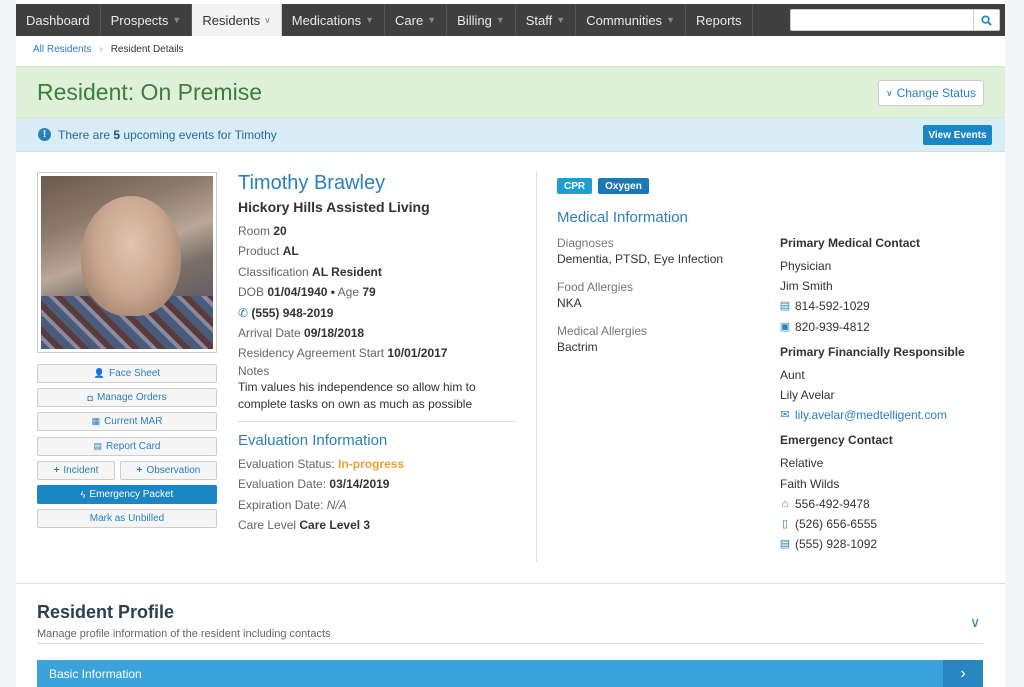 The height and width of the screenshot is (687, 1024). What do you see at coordinates (237, 20) in the screenshot?
I see `nav-residents: Residents ∨` at bounding box center [237, 20].